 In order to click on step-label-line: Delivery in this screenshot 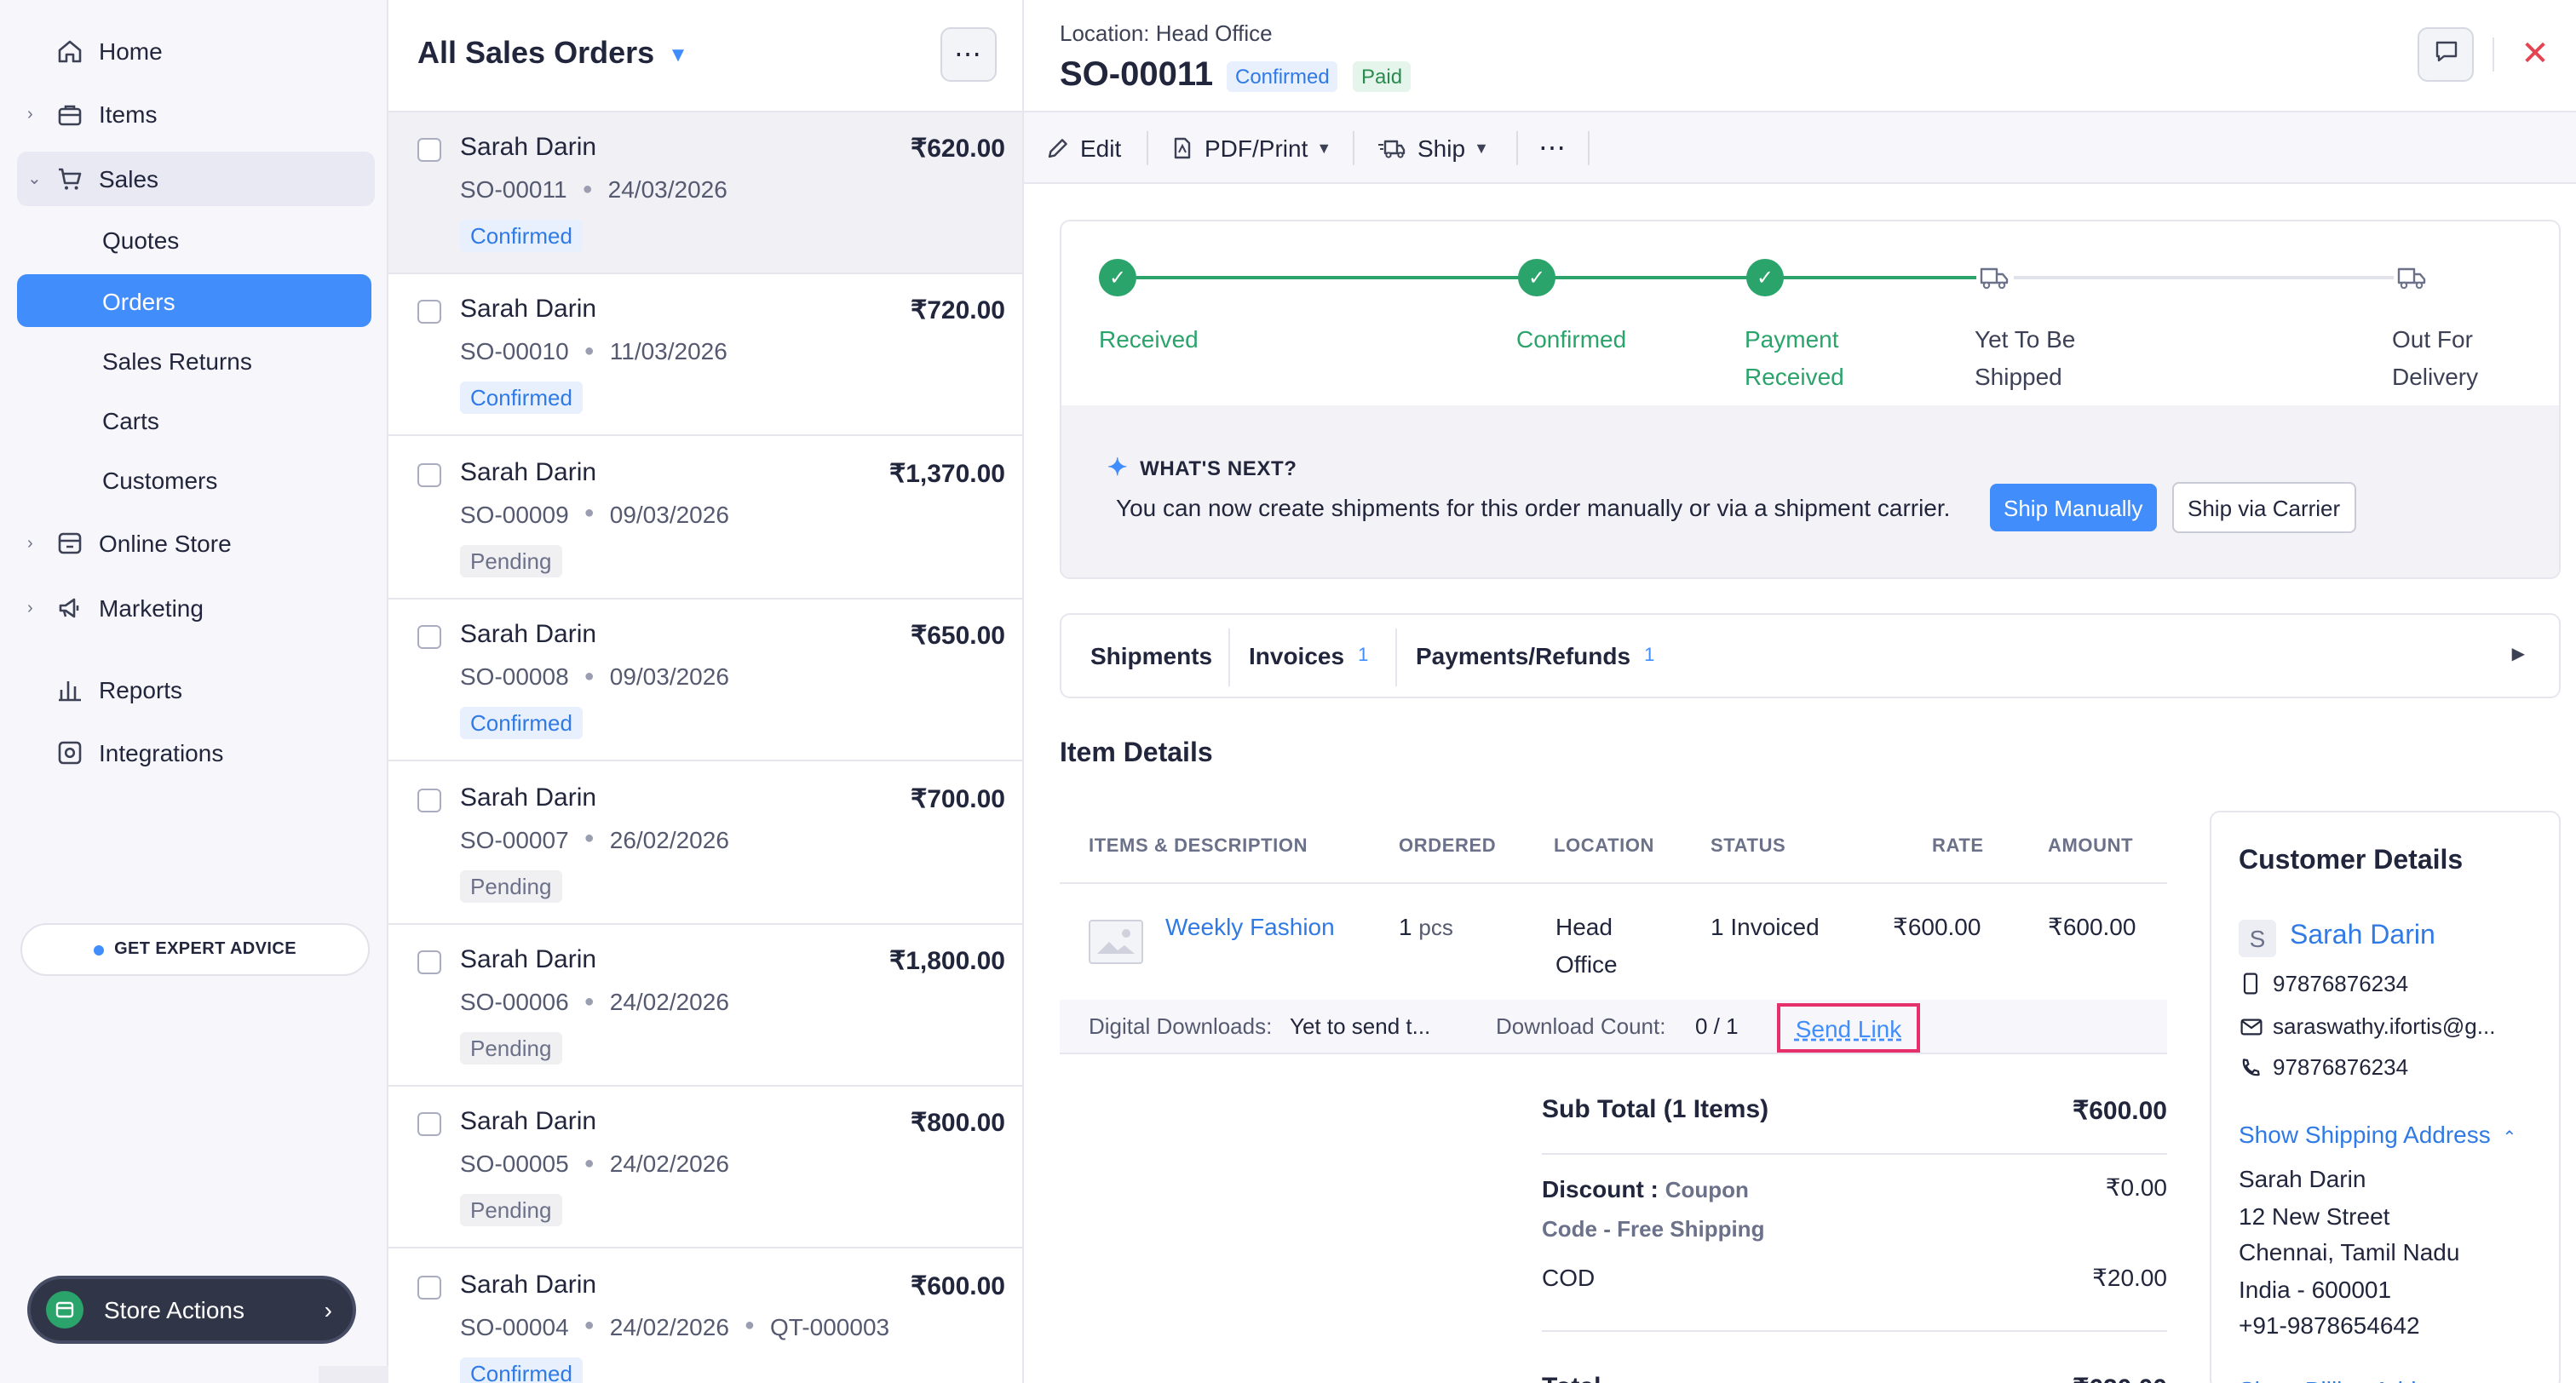, I will do `click(2435, 376)`.